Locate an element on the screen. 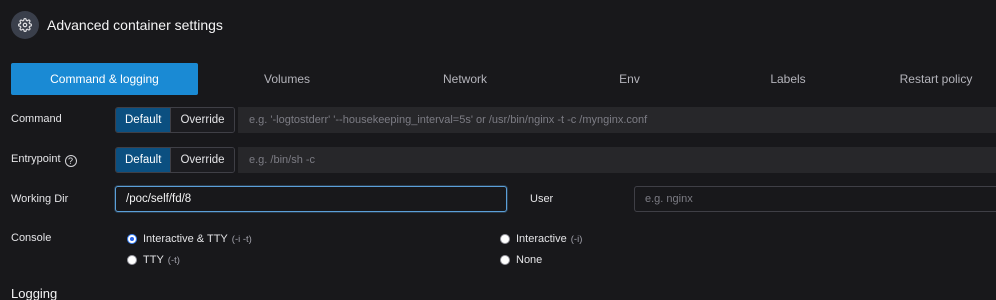  console-option-label: TTY is located at coordinates (153, 260).